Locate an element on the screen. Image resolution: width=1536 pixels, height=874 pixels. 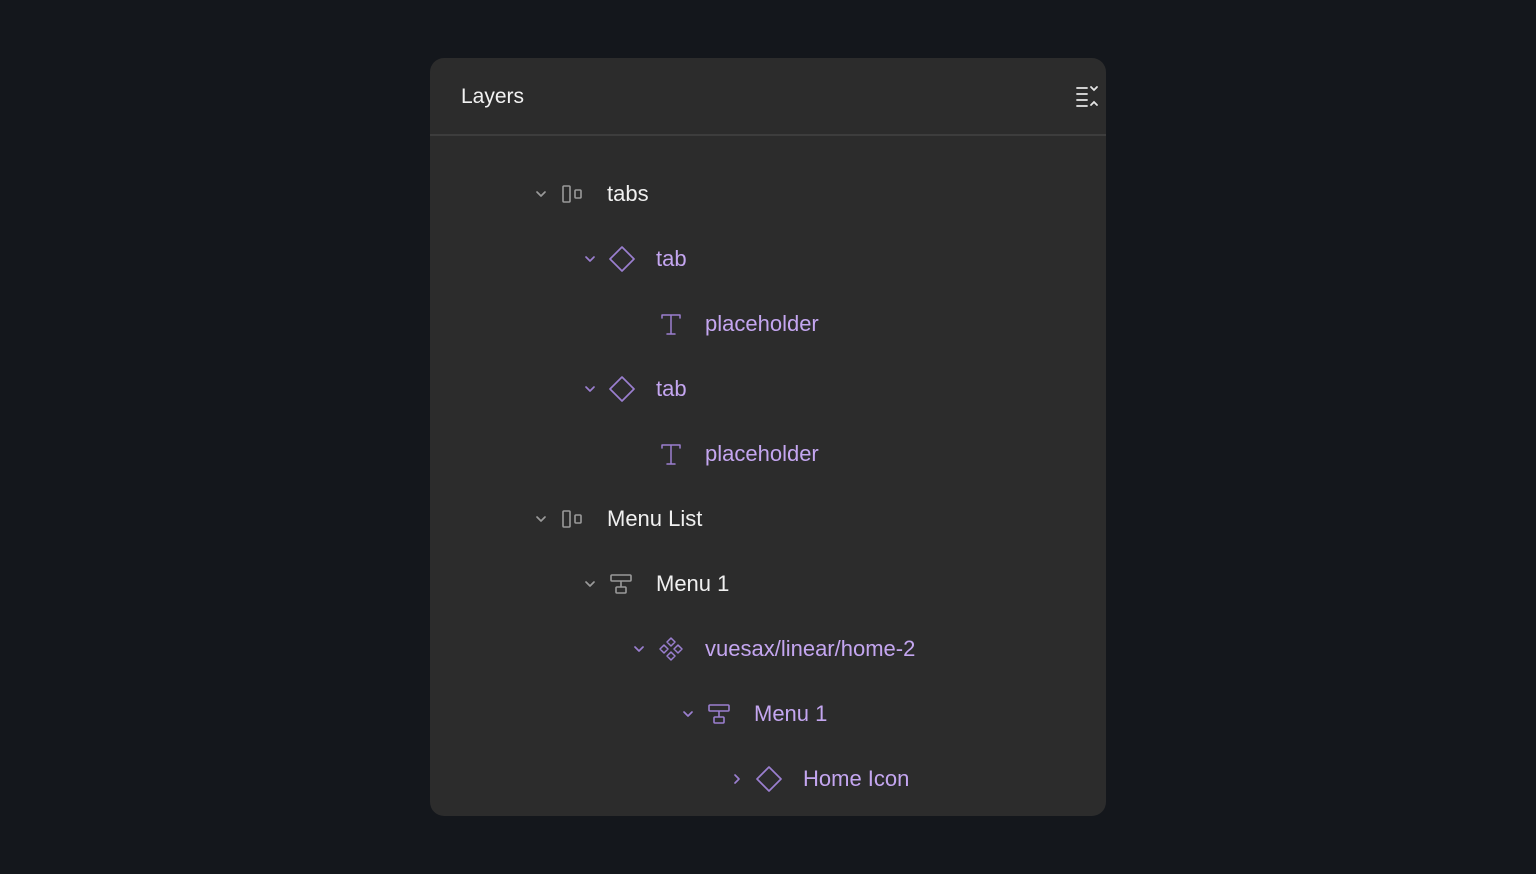
layer-row: vuesax/linear/home-2 is located at coordinates (768, 648).